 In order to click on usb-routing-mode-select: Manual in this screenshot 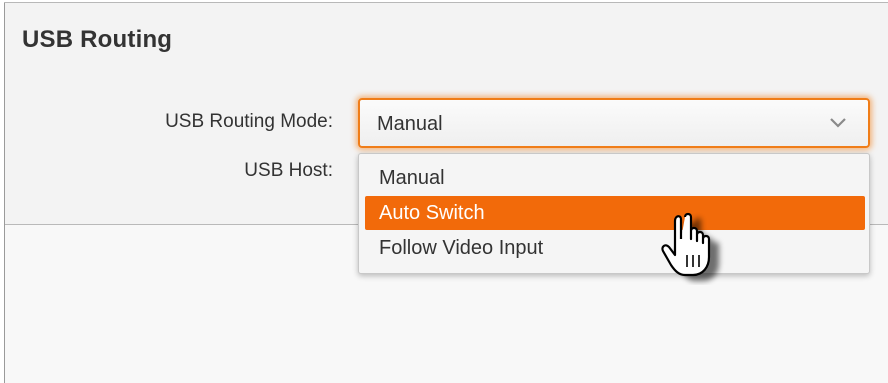, I will do `click(614, 123)`.